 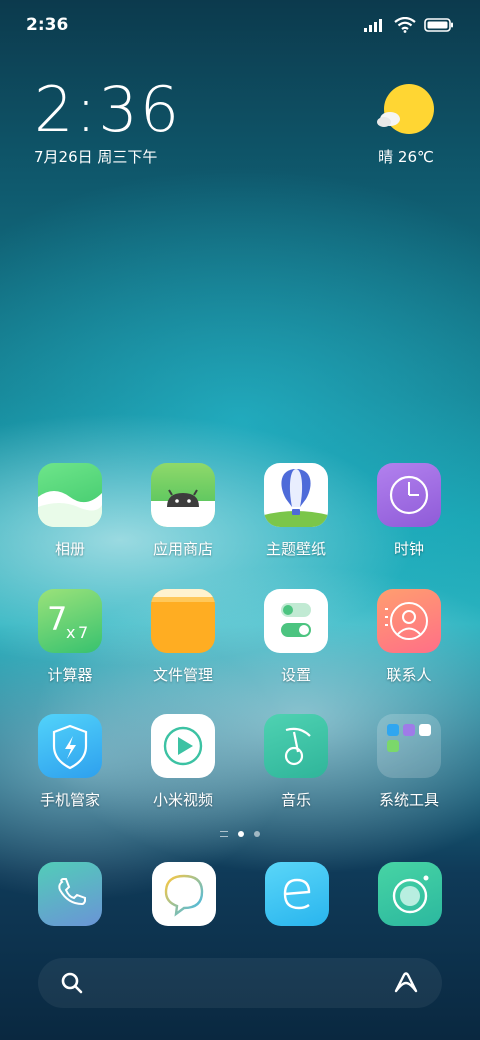 What do you see at coordinates (297, 894) in the screenshot?
I see `browser-icon` at bounding box center [297, 894].